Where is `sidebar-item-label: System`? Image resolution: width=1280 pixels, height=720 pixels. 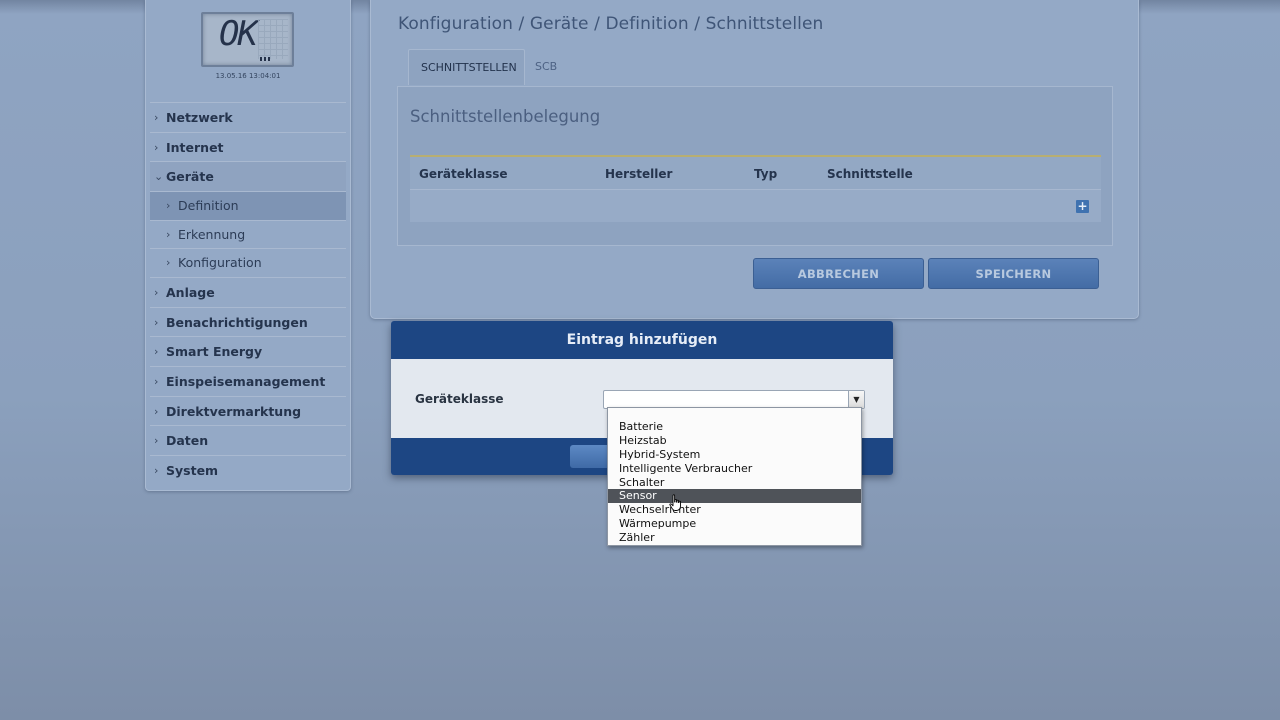 sidebar-item-label: System is located at coordinates (192, 470).